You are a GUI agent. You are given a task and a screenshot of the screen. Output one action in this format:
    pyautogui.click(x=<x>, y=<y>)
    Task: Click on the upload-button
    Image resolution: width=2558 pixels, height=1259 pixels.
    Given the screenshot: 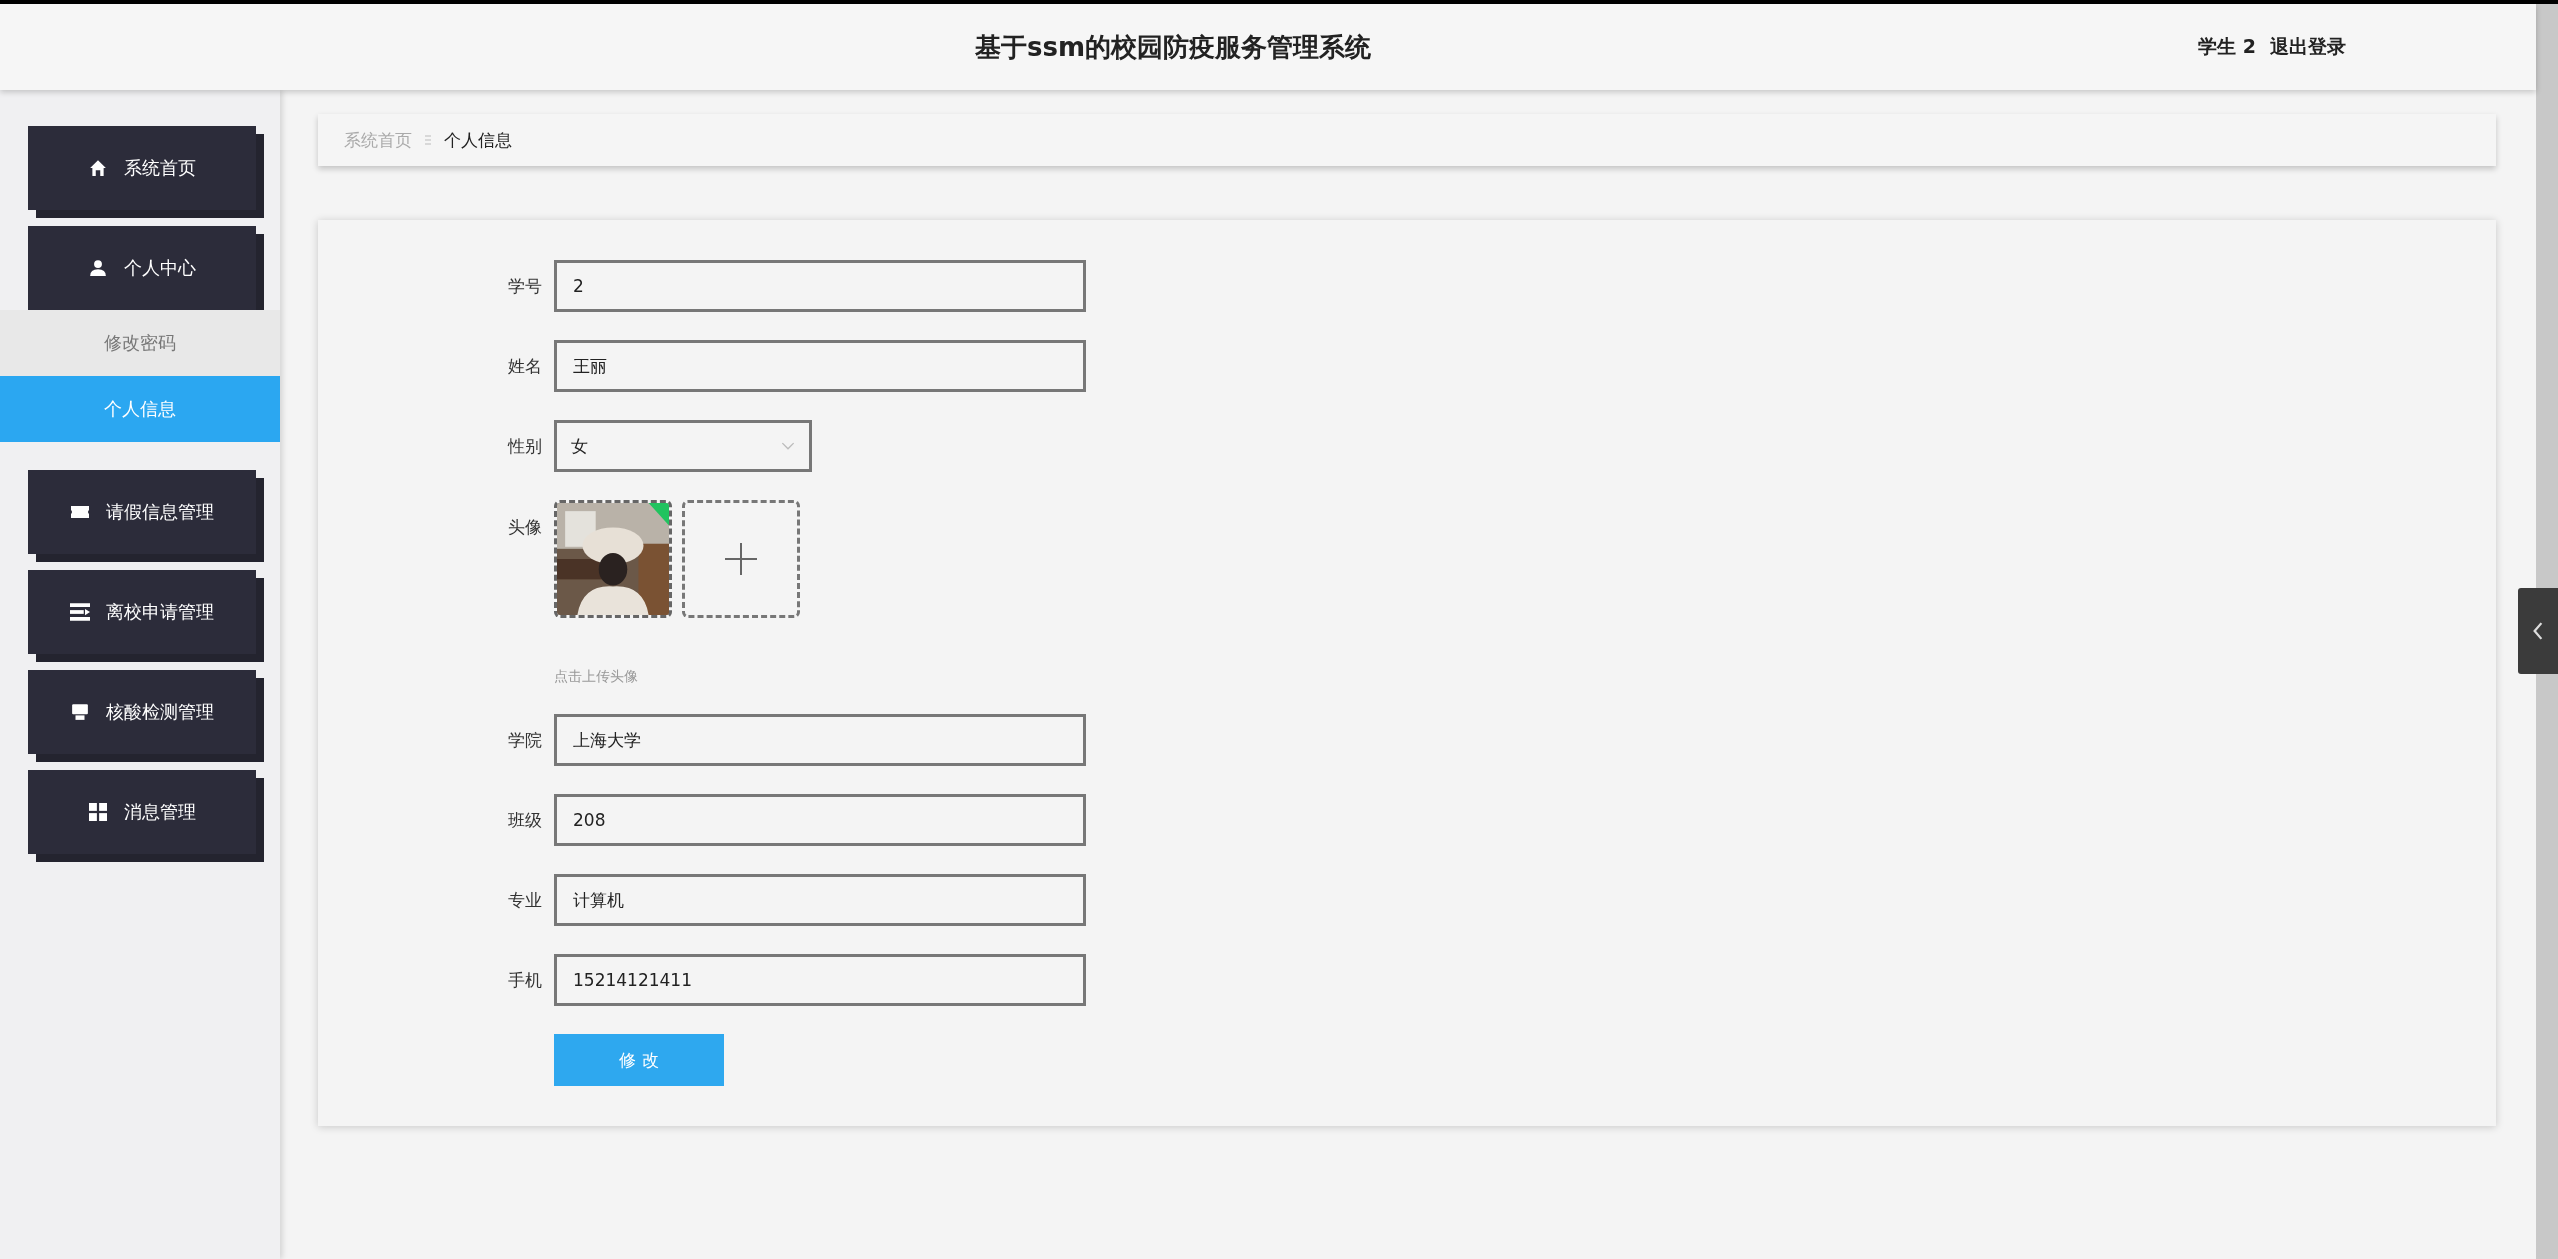 What is the action you would take?
    pyautogui.click(x=741, y=559)
    